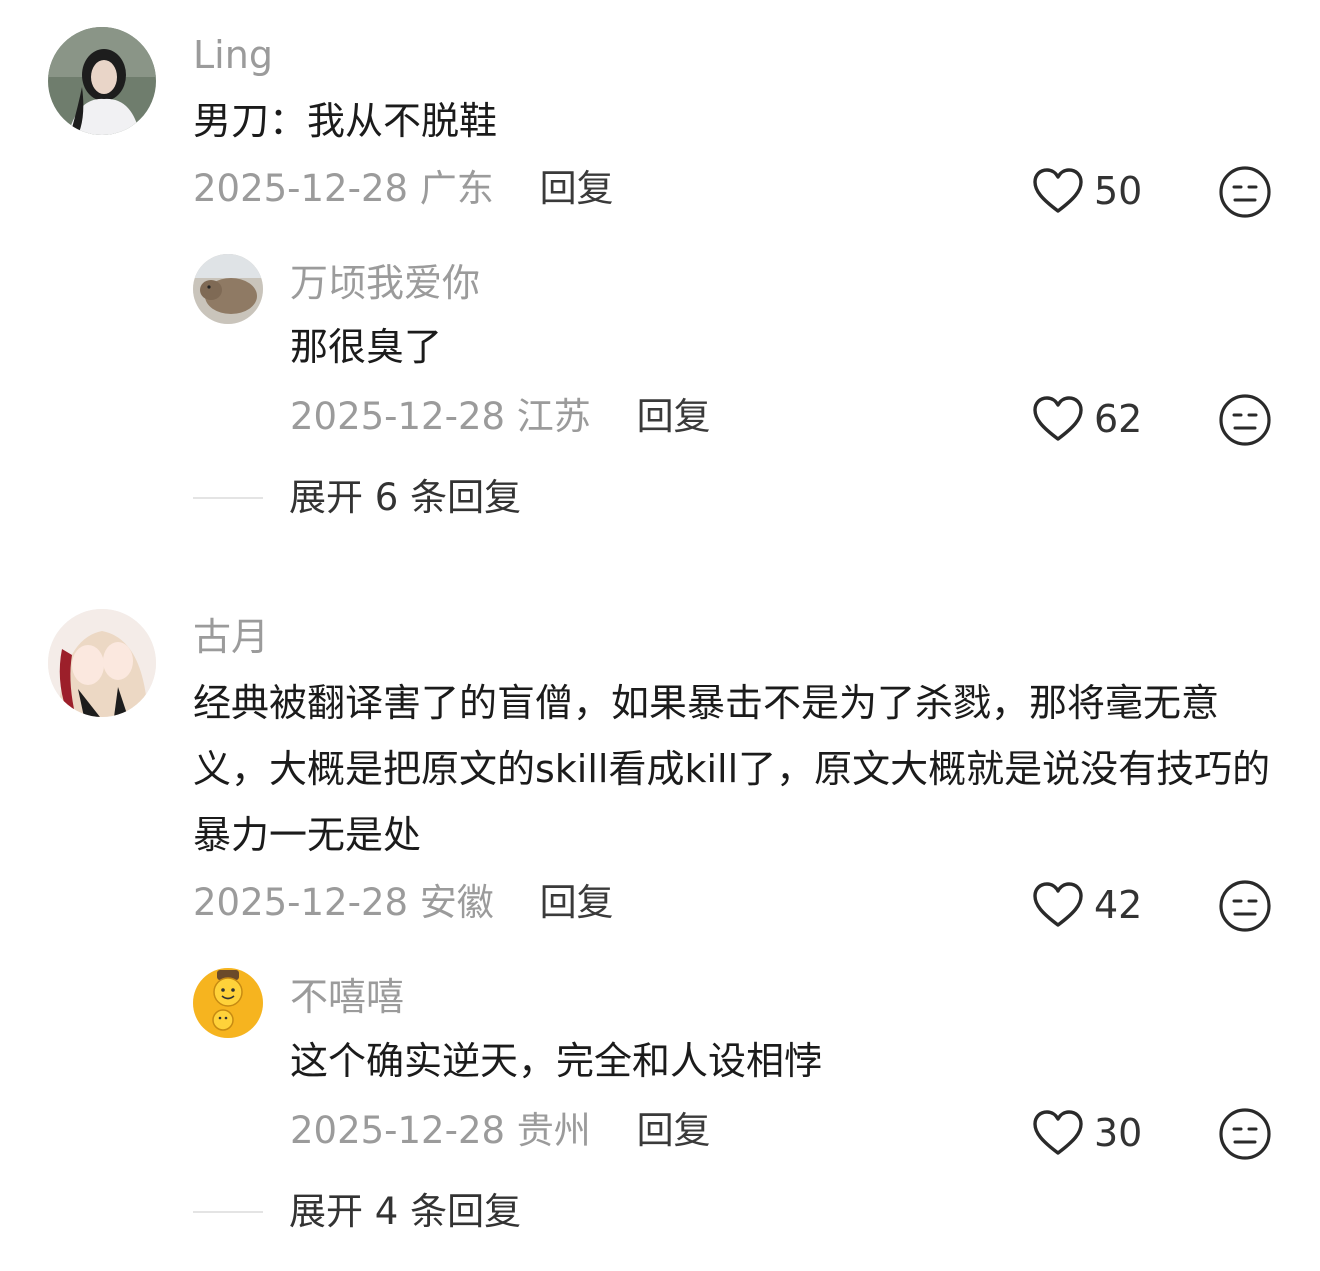  I want to click on username: 万顷我爱你, so click(385, 283).